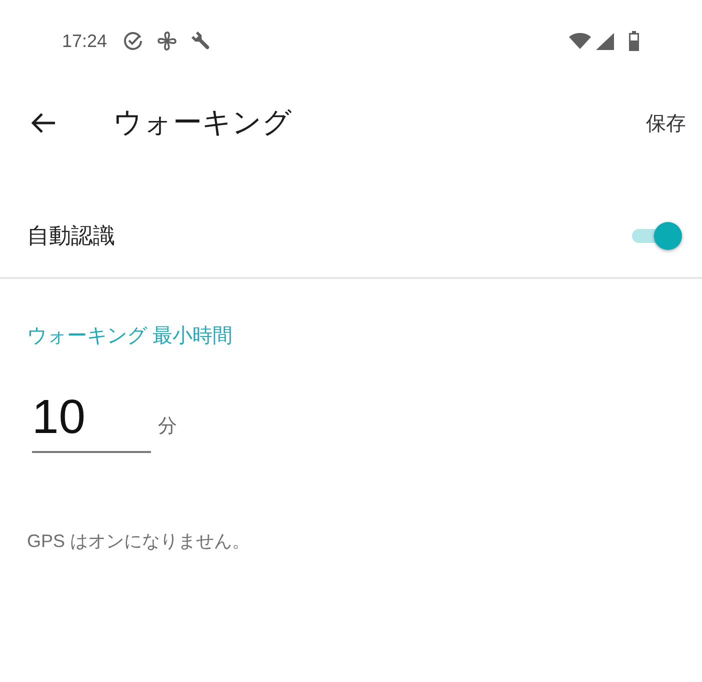 Image resolution: width=702 pixels, height=682 pixels. What do you see at coordinates (130, 336) in the screenshot?
I see `section-label: ウォーキング 最小時間` at bounding box center [130, 336].